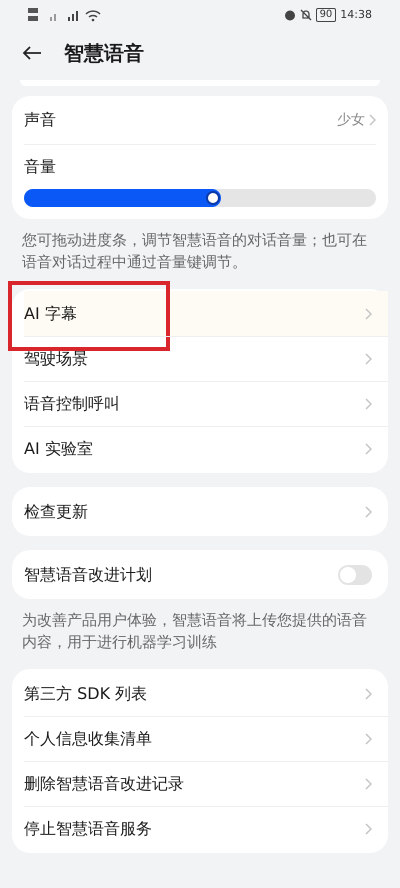  Describe the element at coordinates (206, 403) in the screenshot. I see `settings-row: 语音控制呼叫` at that location.